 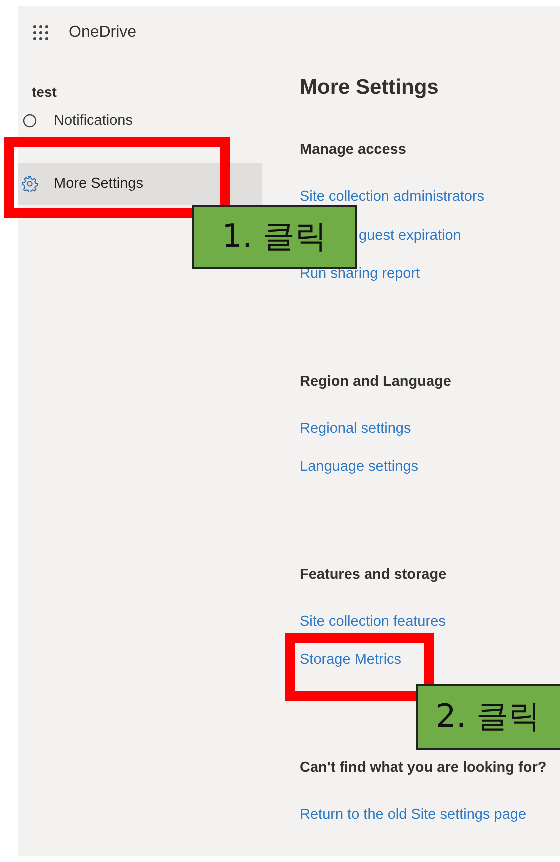 What do you see at coordinates (41, 33) in the screenshot?
I see `app-launcher-icon` at bounding box center [41, 33].